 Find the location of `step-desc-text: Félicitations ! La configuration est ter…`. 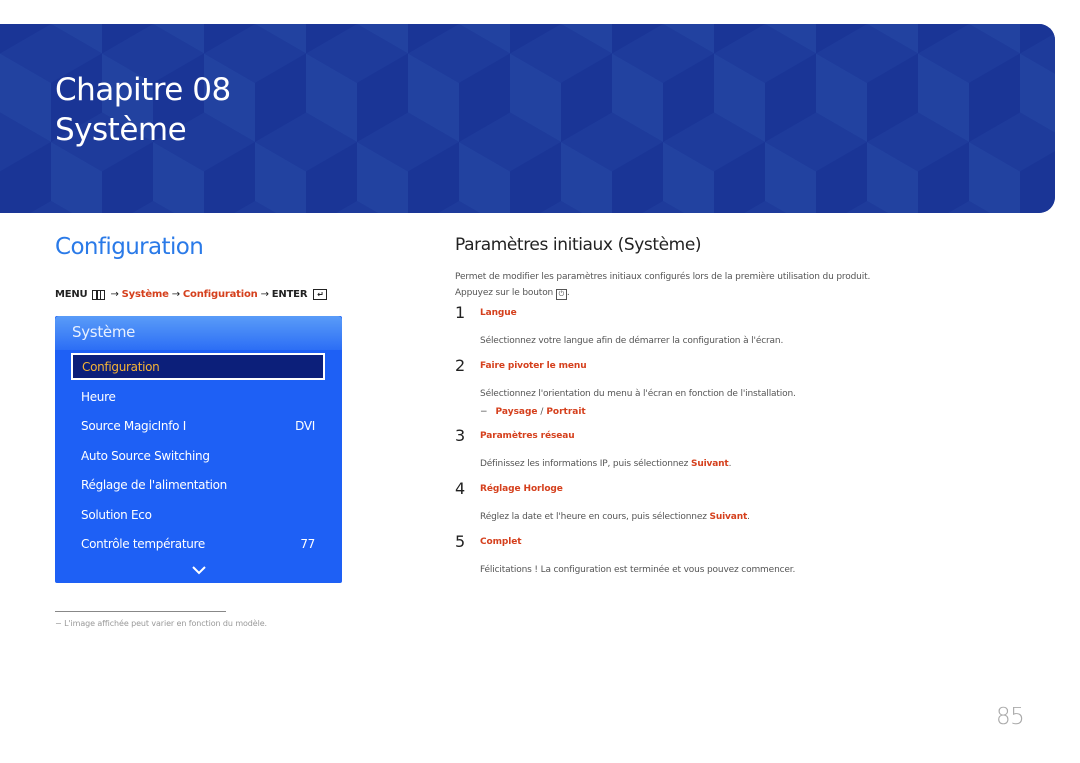

step-desc-text: Félicitations ! La configuration est ter… is located at coordinates (638, 570).